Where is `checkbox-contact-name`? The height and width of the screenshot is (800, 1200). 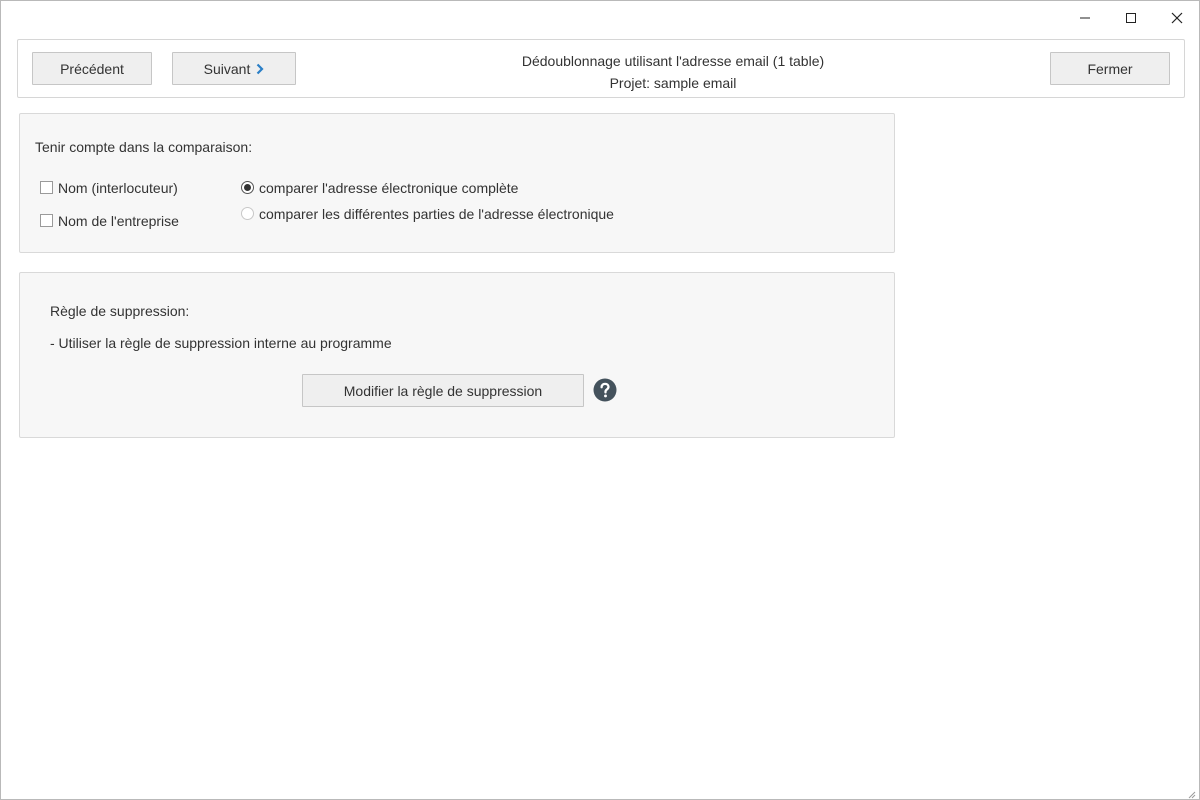 checkbox-contact-name is located at coordinates (46, 187).